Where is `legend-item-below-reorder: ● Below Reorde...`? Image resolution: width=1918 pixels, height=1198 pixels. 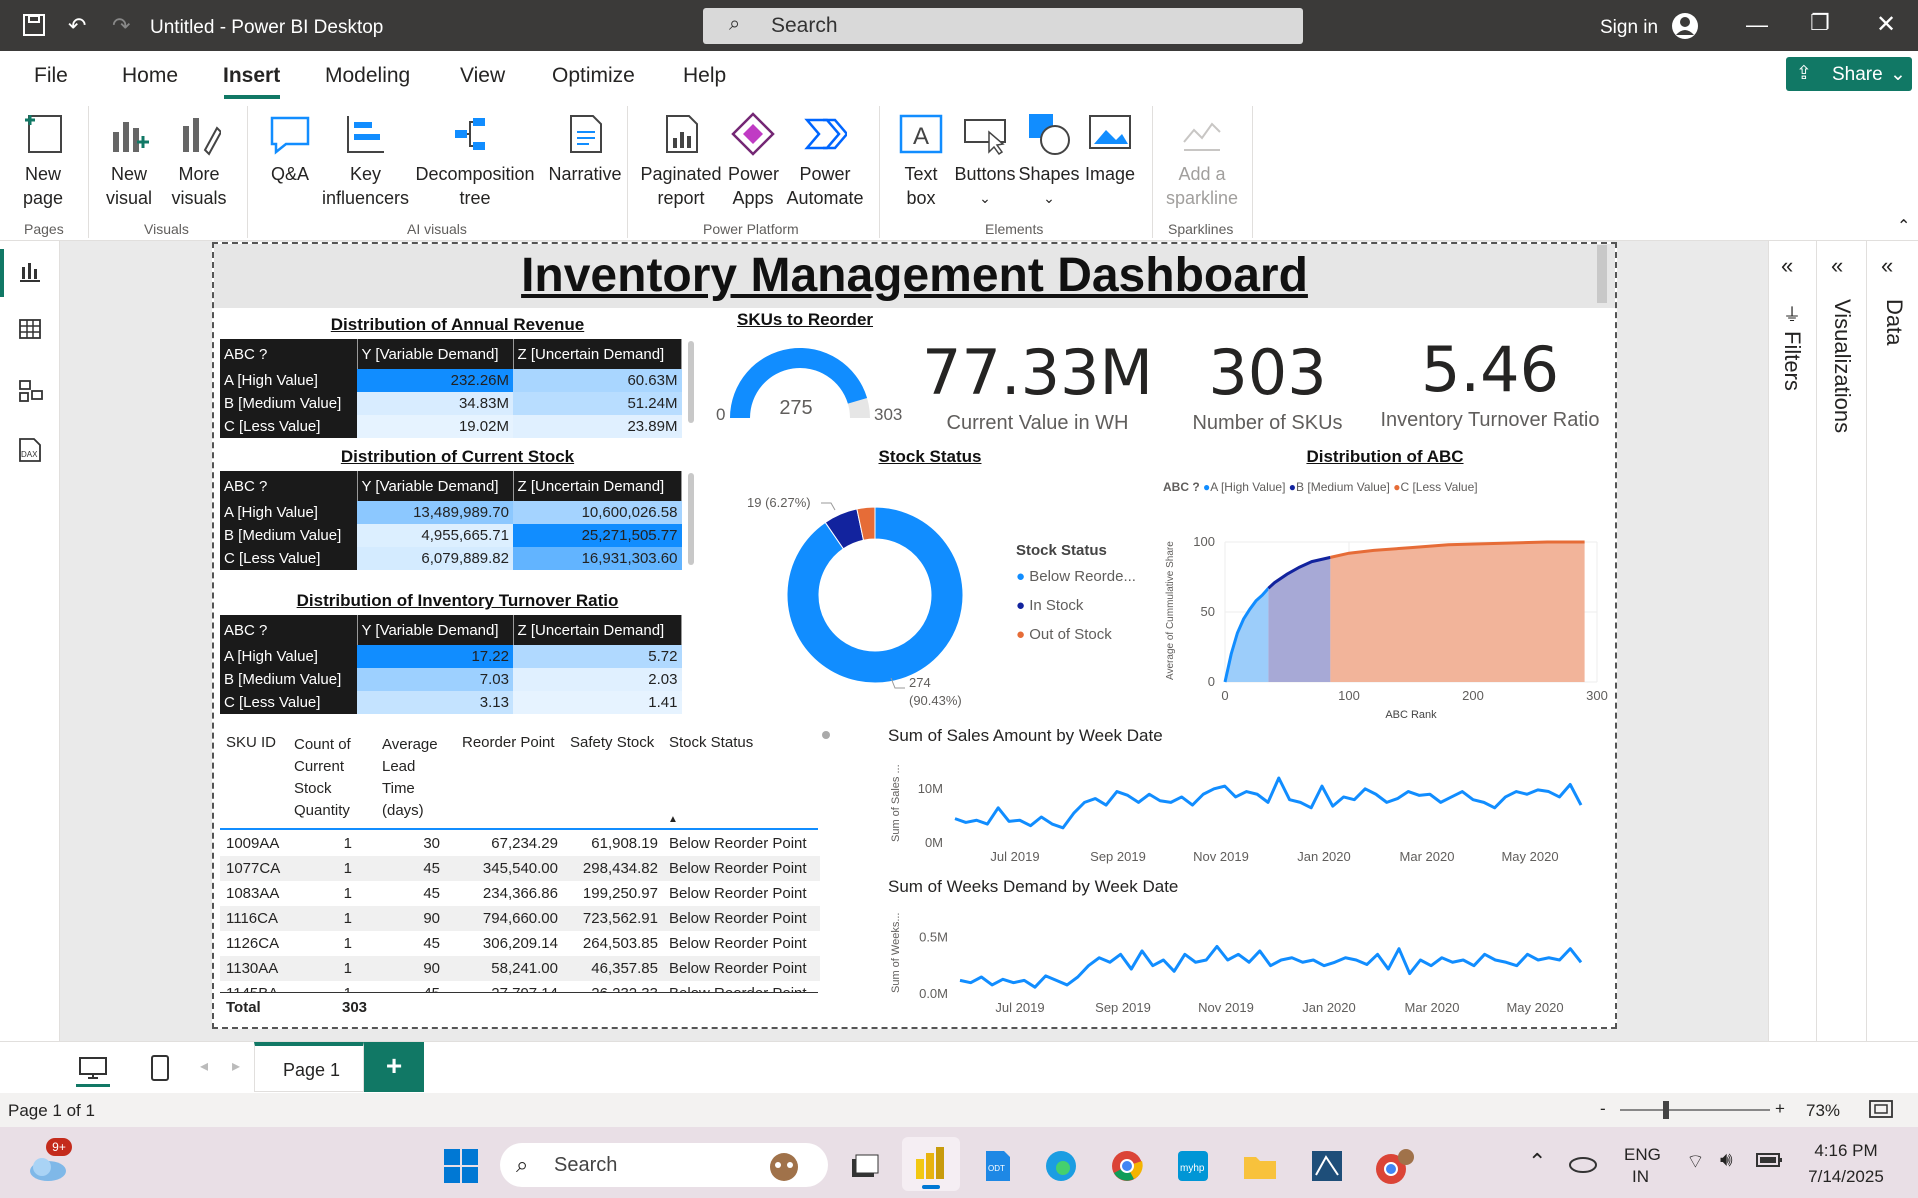 legend-item-below-reorder: ● Below Reorde... is located at coordinates (1076, 576).